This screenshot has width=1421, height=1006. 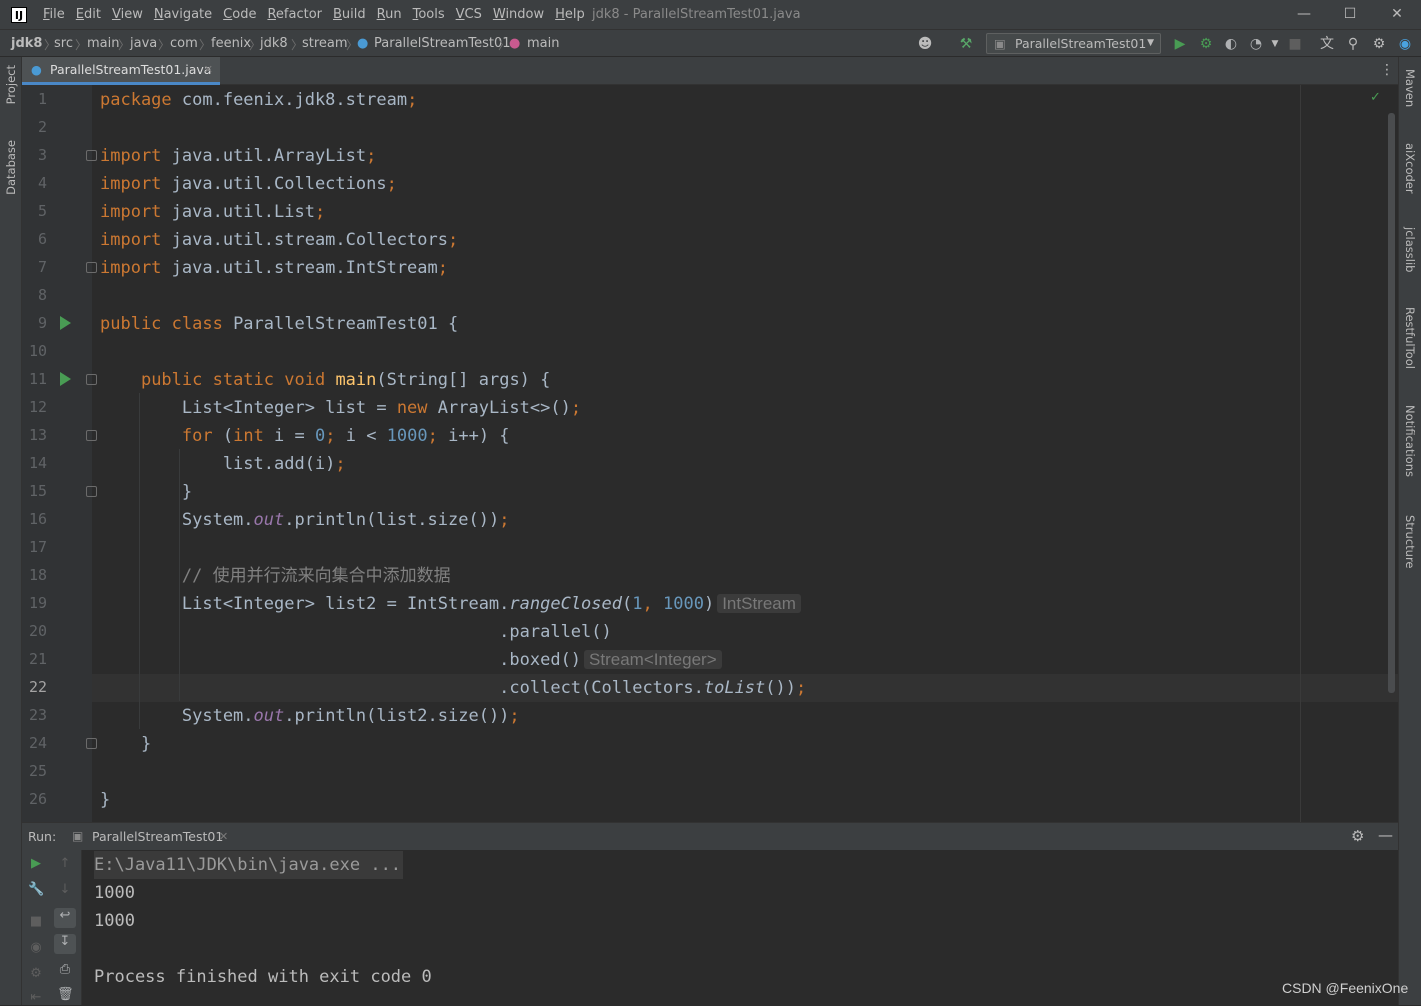 I want to click on close-run-tab-icon: ✕, so click(x=223, y=836).